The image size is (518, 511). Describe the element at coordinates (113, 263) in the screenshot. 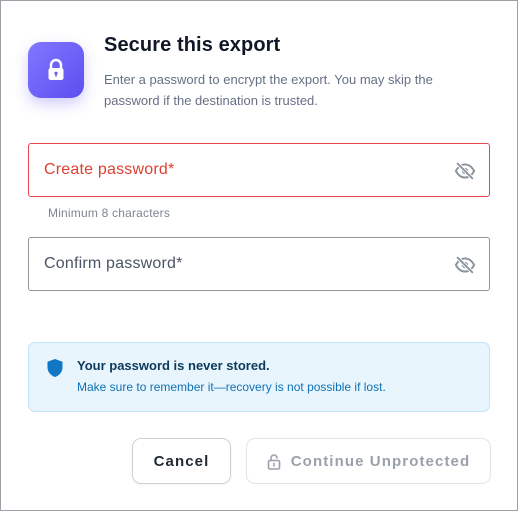

I see `confirm-password-label: Confirm password*` at that location.